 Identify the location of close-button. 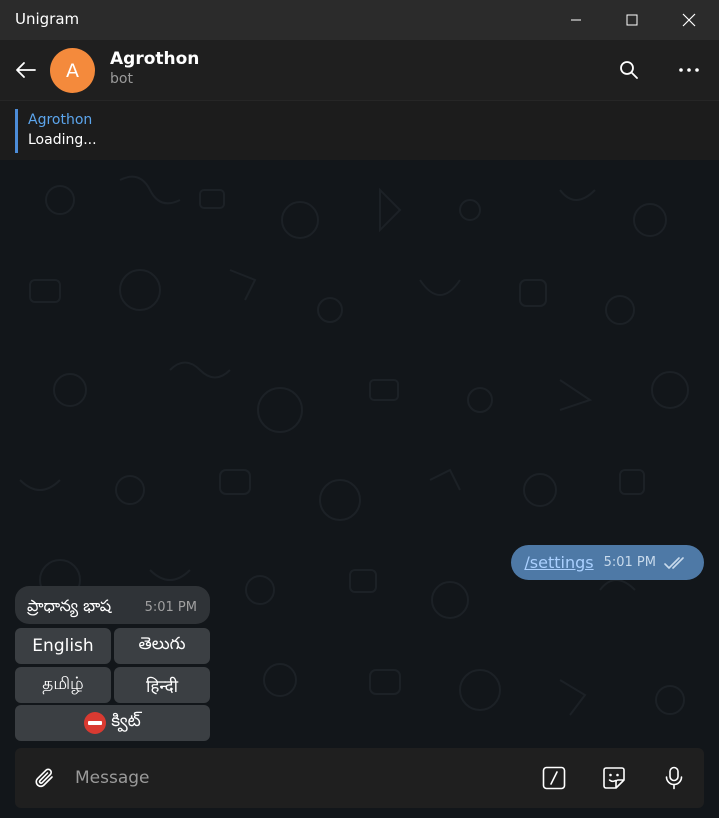
(689, 20).